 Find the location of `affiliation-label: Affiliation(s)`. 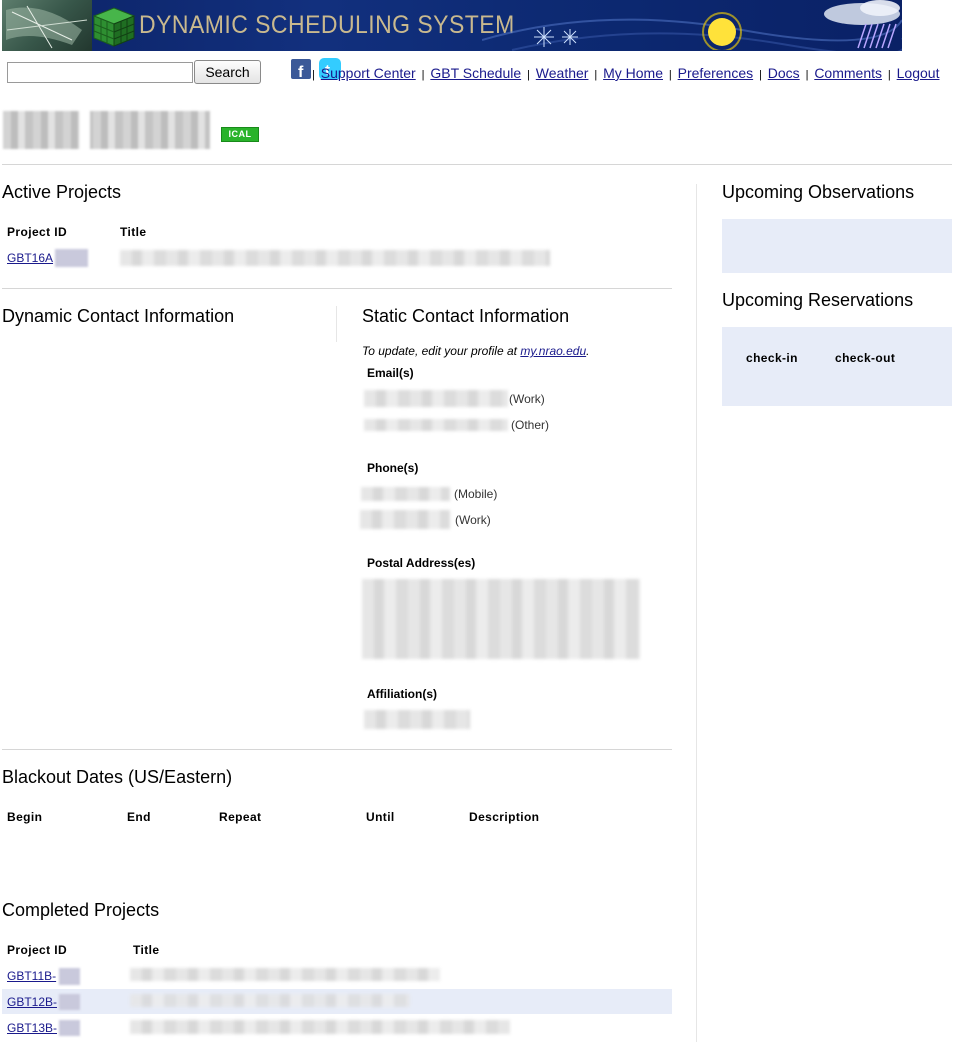

affiliation-label: Affiliation(s) is located at coordinates (402, 694).